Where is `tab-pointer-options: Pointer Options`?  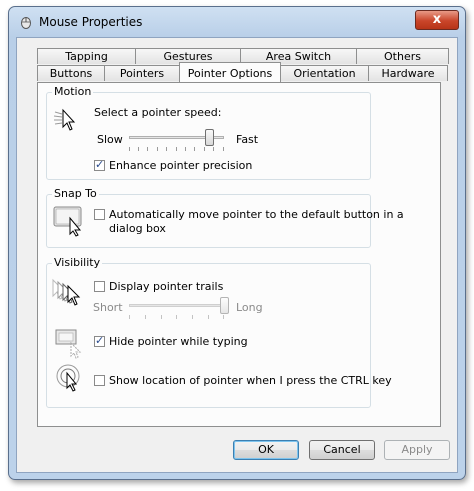
tab-pointer-options: Pointer Options is located at coordinates (230, 72).